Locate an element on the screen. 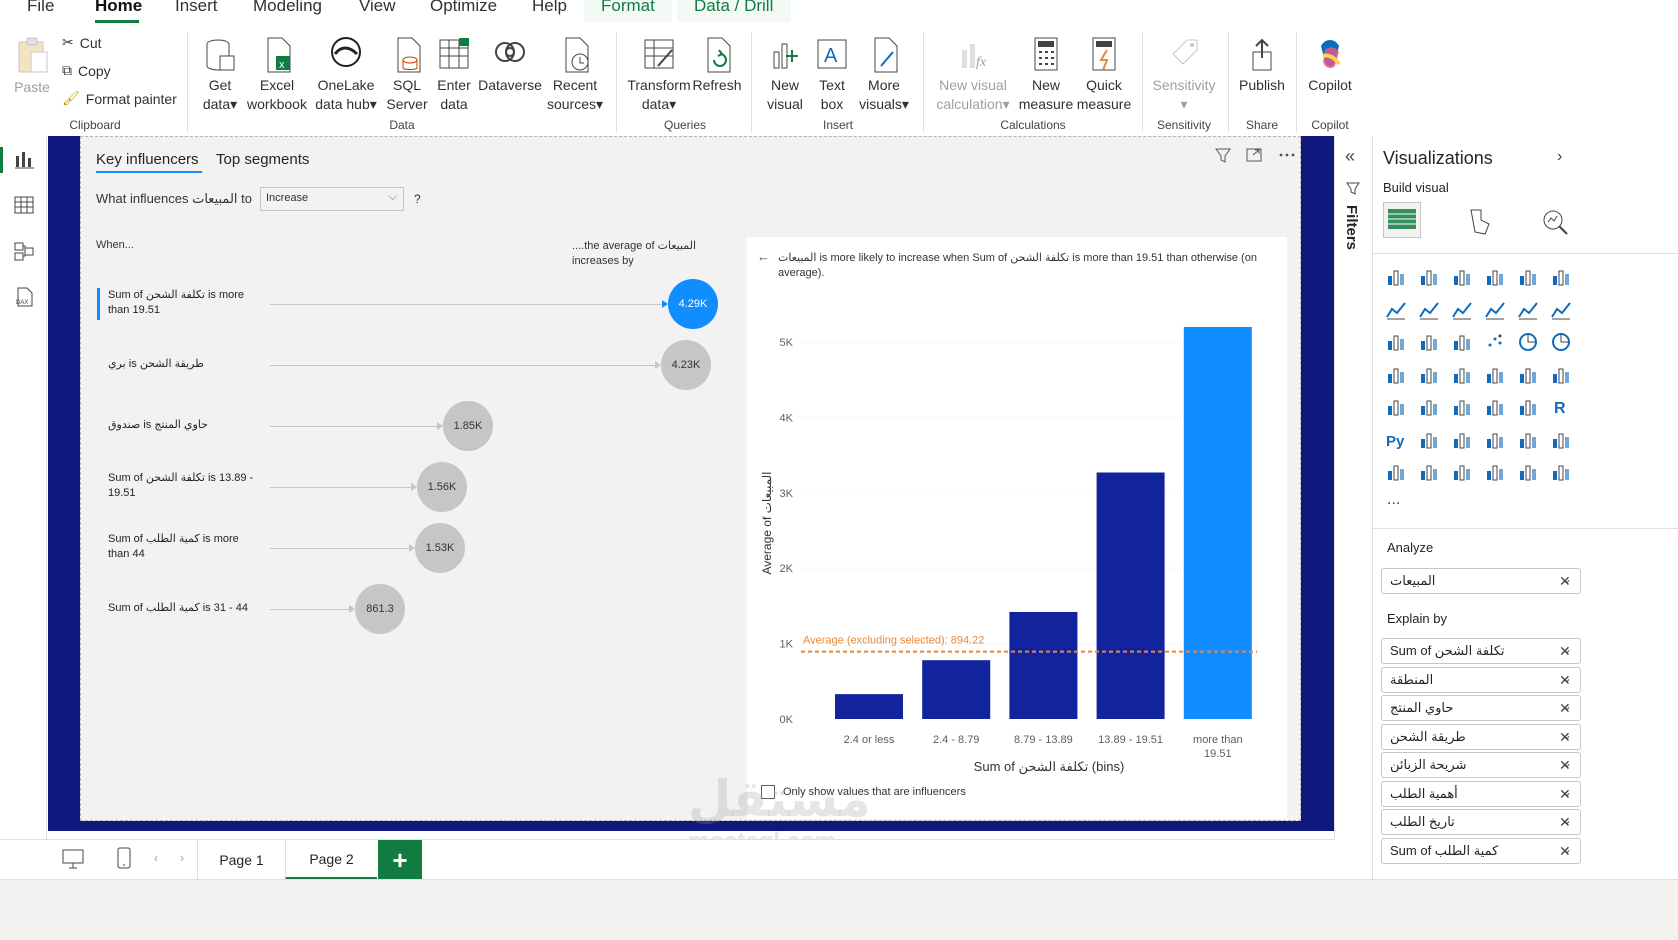 This screenshot has height=940, width=1678. diamond-icon is located at coordinates (1528, 472).